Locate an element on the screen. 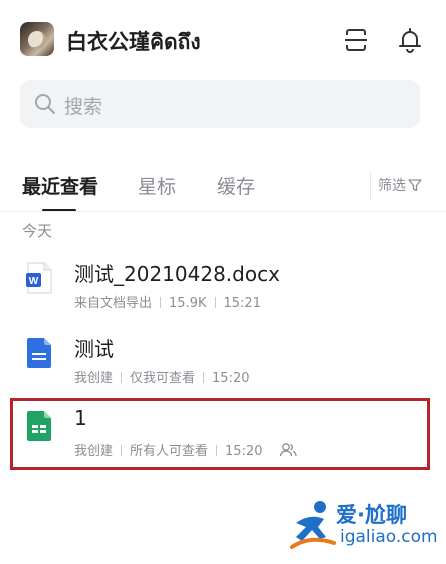  section-today: 今天 is located at coordinates (37, 231).